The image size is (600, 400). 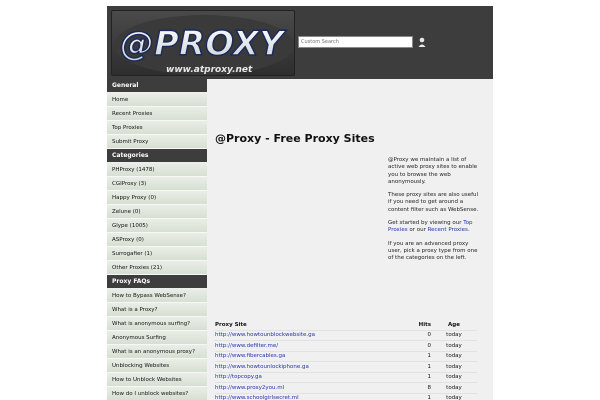 What do you see at coordinates (309, 387) in the screenshot?
I see `proxy-site-link: http://www.proxy2you.ml` at bounding box center [309, 387].